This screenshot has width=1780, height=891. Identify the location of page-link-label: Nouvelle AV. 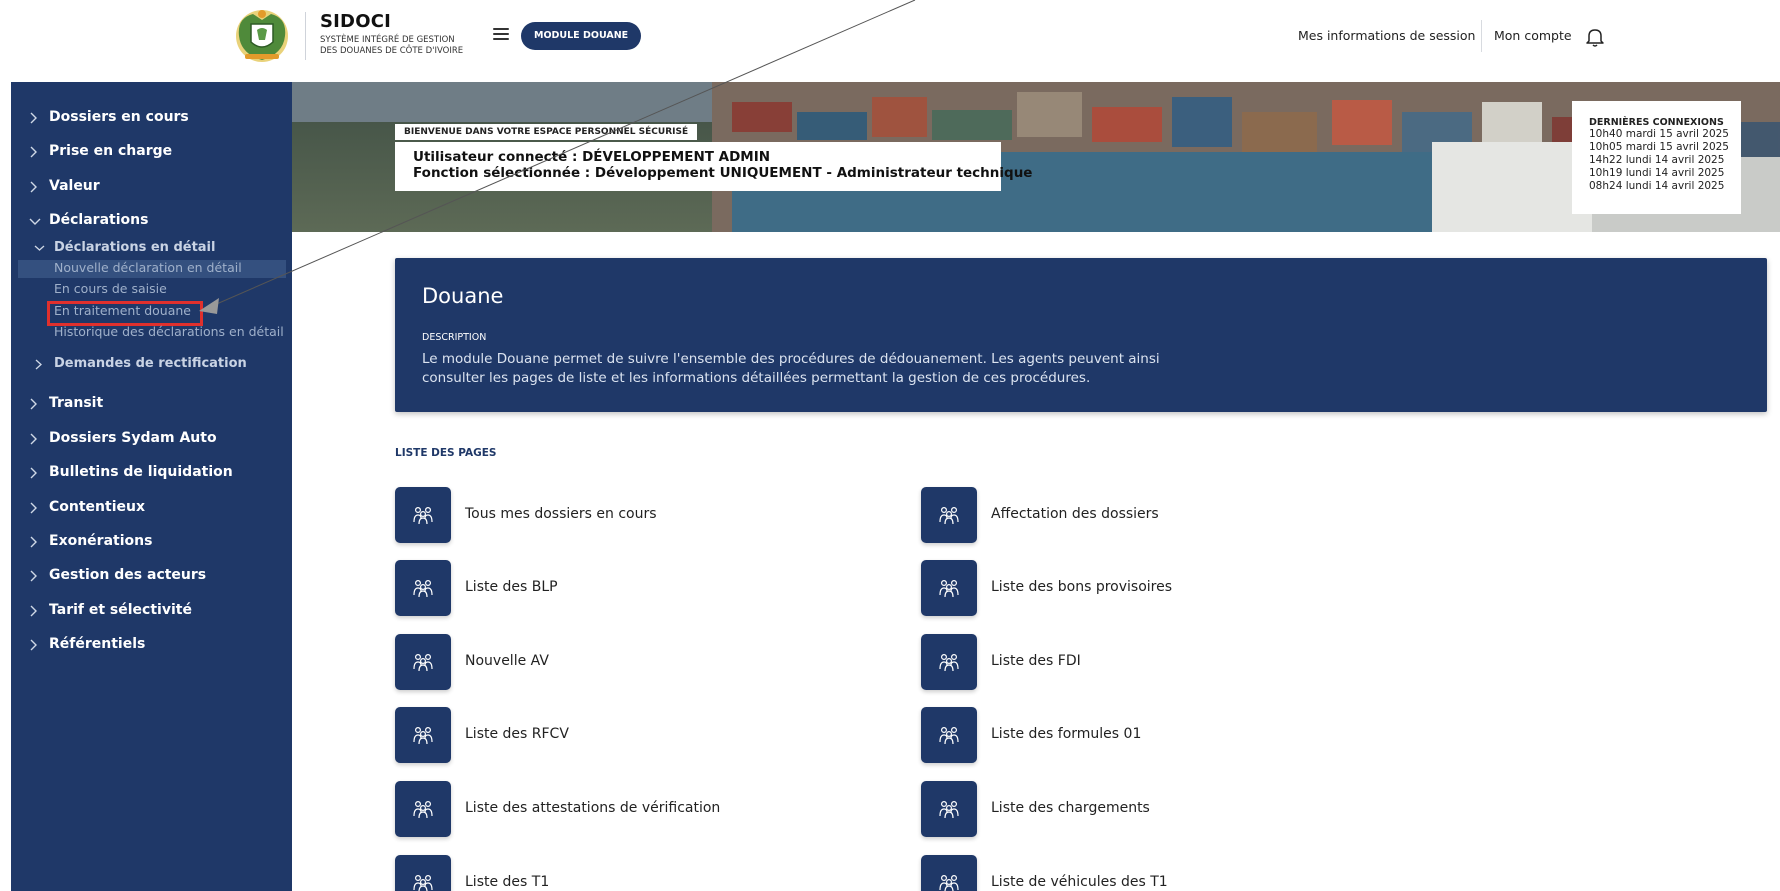
(507, 661).